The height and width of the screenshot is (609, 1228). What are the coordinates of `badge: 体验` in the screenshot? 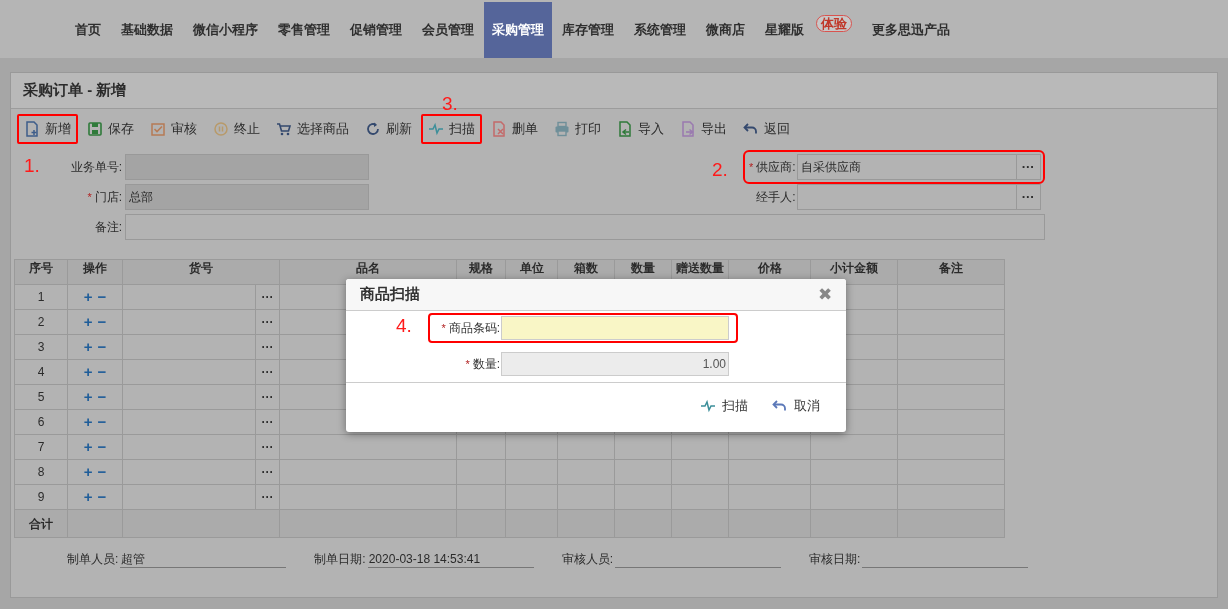 It's located at (834, 23).